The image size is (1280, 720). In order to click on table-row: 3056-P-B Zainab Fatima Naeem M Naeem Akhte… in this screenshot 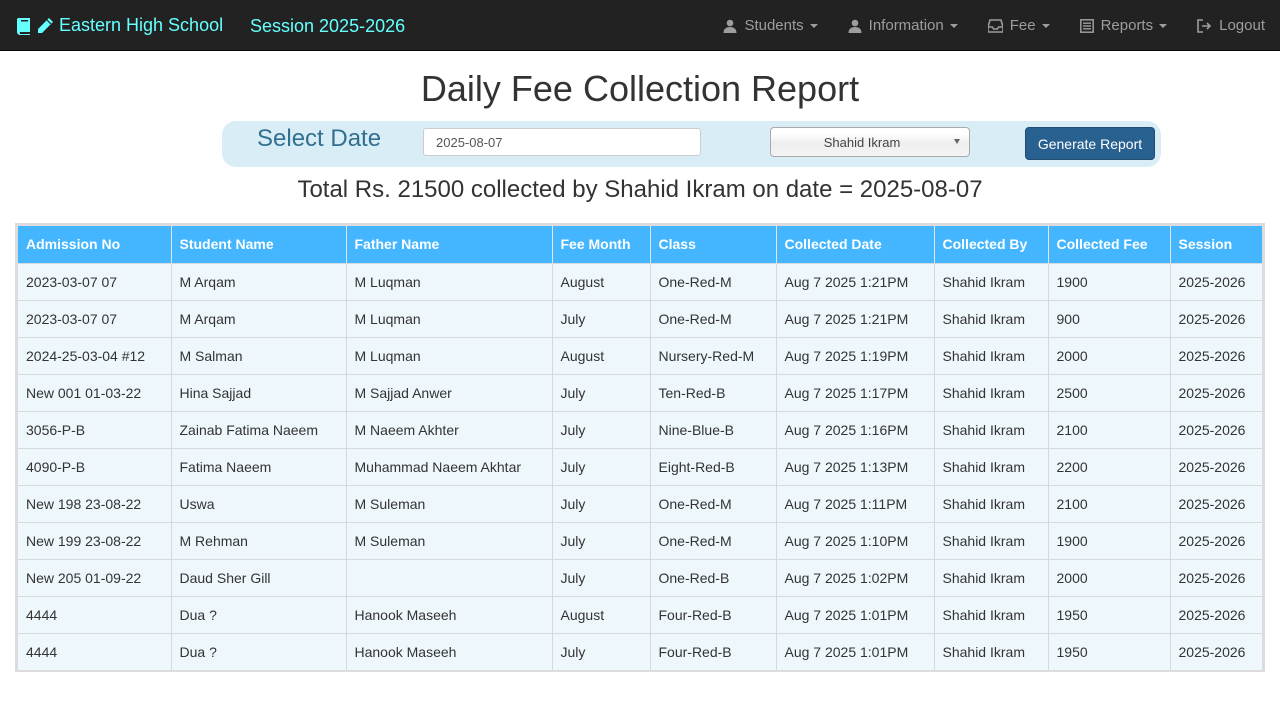, I will do `click(640, 429)`.